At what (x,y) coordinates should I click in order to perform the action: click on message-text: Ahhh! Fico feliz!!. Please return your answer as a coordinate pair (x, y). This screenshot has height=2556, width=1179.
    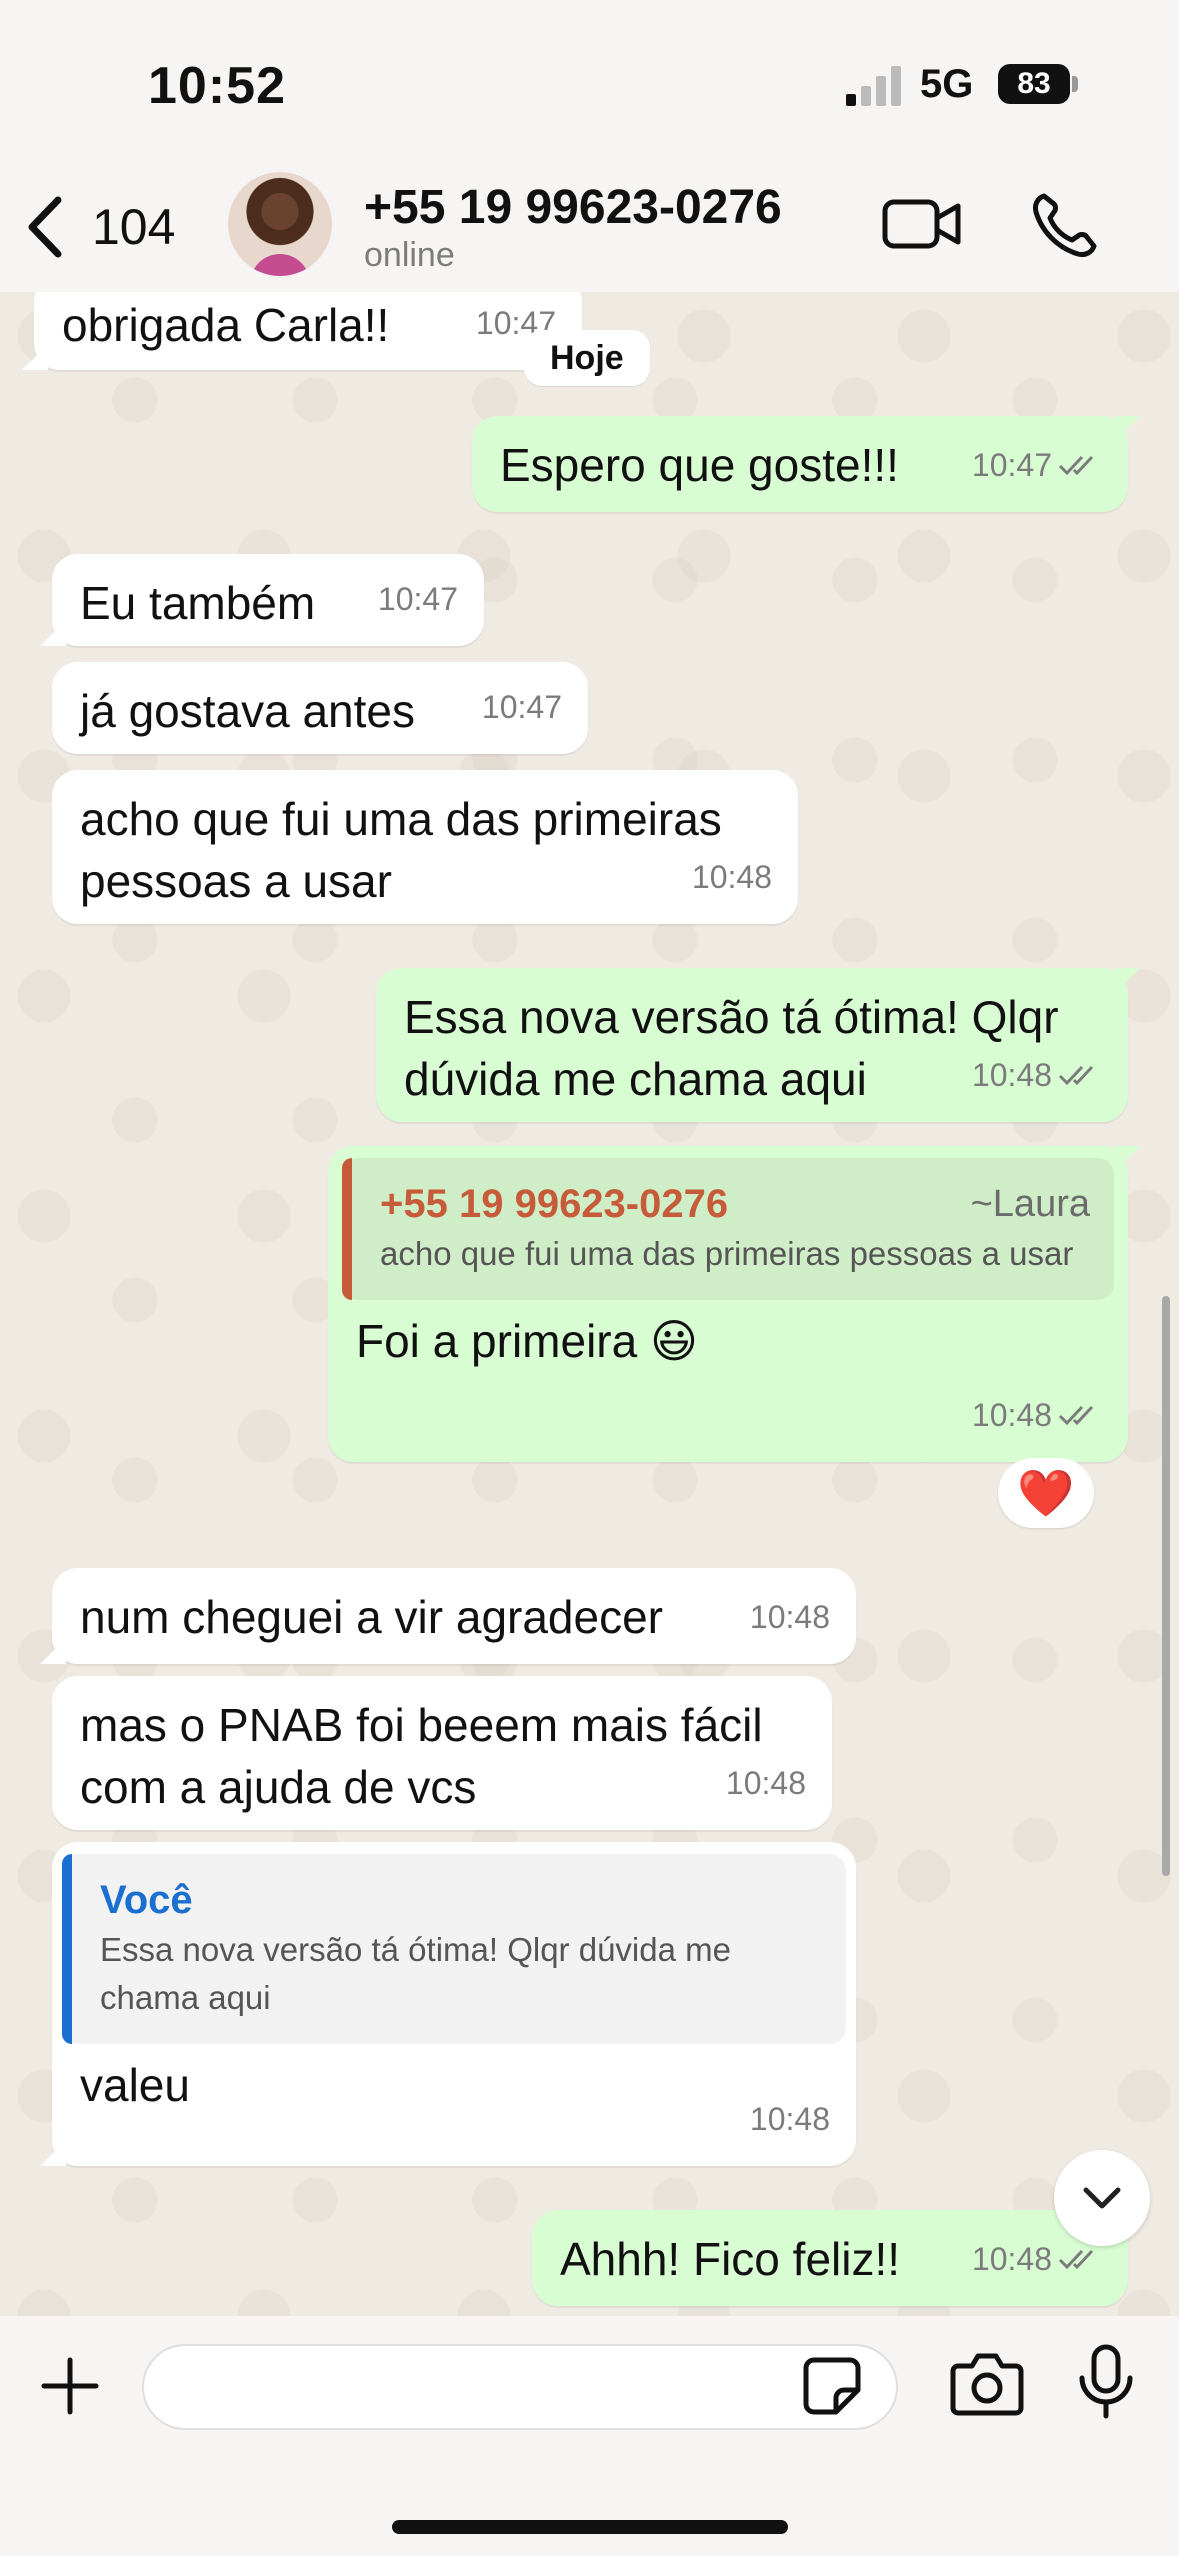
    Looking at the image, I should click on (730, 2259).